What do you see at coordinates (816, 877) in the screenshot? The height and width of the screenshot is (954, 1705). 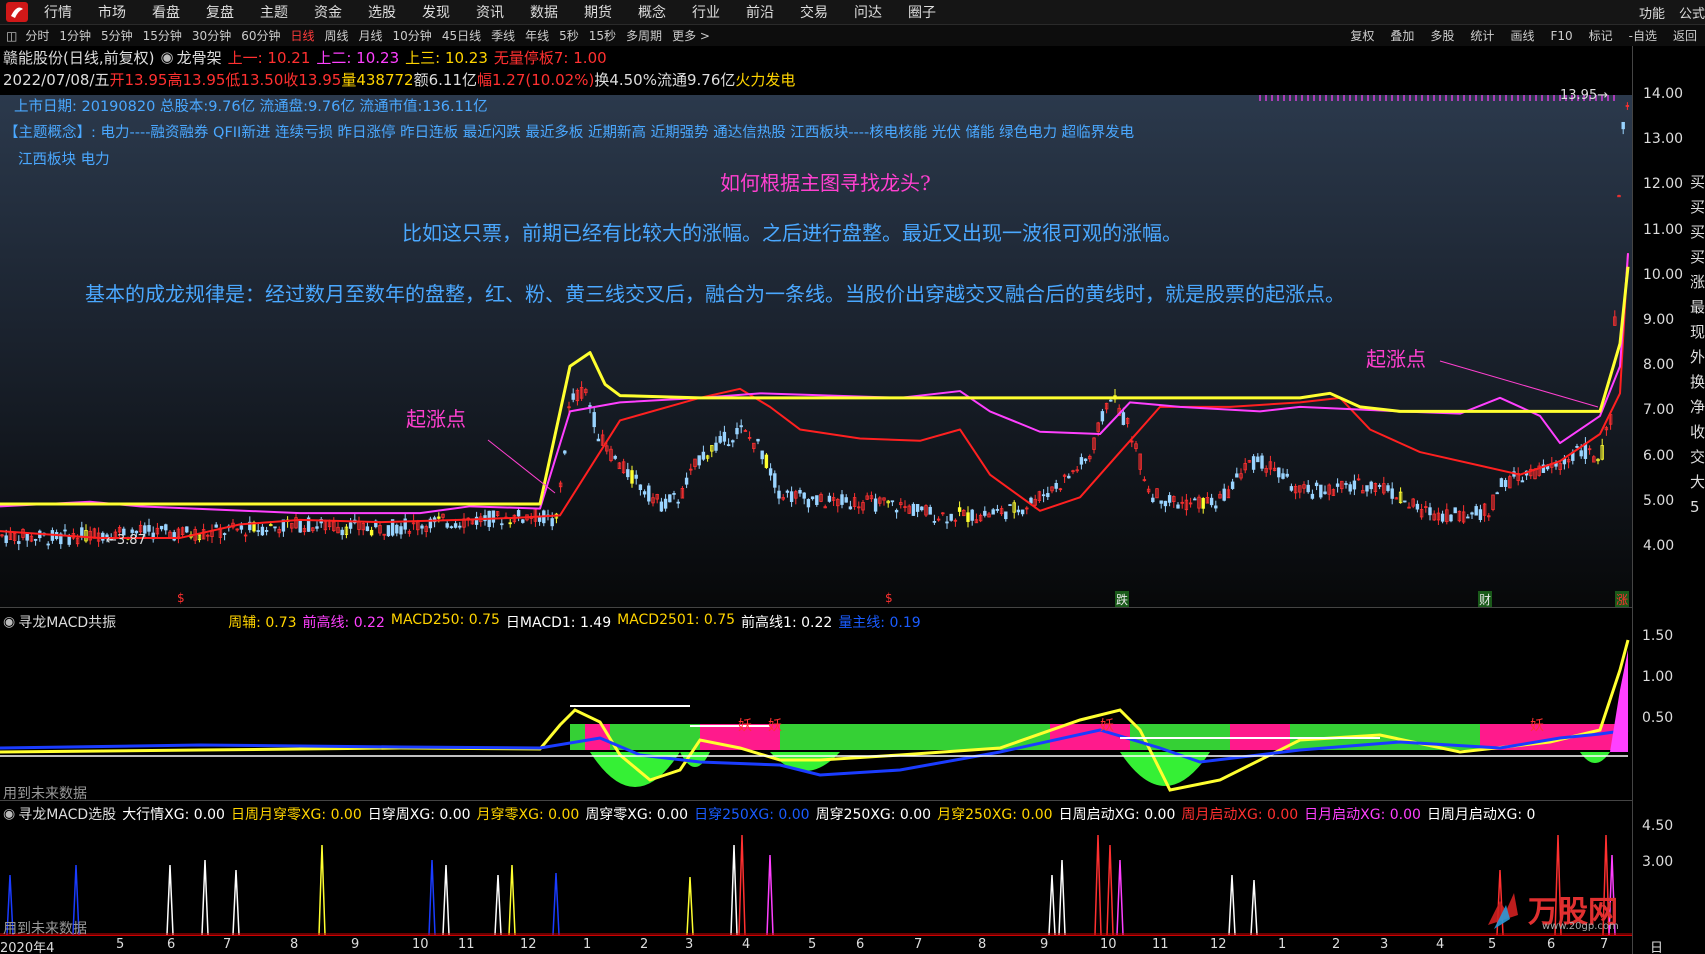 I see `macd-selection-chart` at bounding box center [816, 877].